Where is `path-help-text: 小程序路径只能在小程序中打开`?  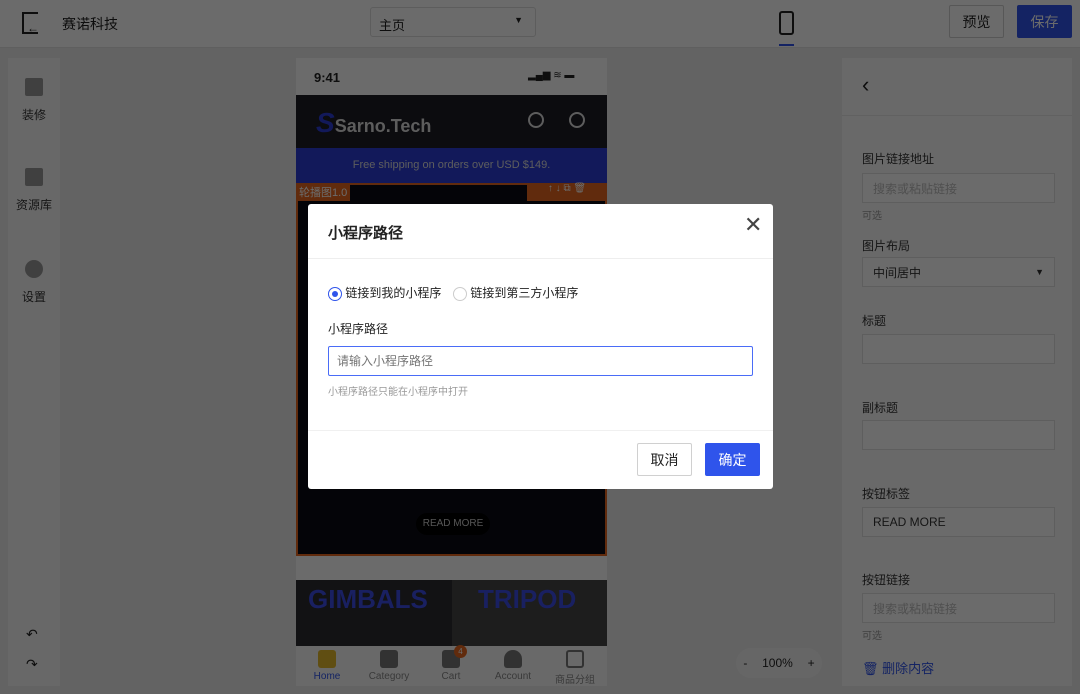
path-help-text: 小程序路径只能在小程序中打开 is located at coordinates (398, 392).